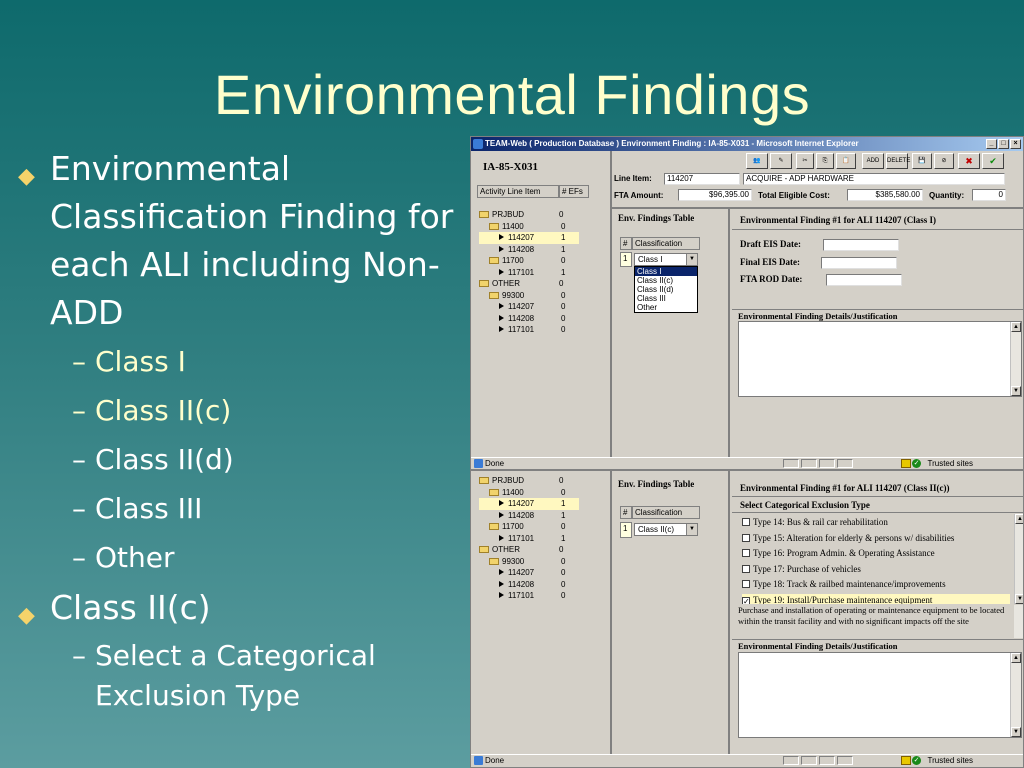 This screenshot has height=768, width=1024. I want to click on description-field: ACQUIRE - ADP HARDWARE, so click(874, 179).